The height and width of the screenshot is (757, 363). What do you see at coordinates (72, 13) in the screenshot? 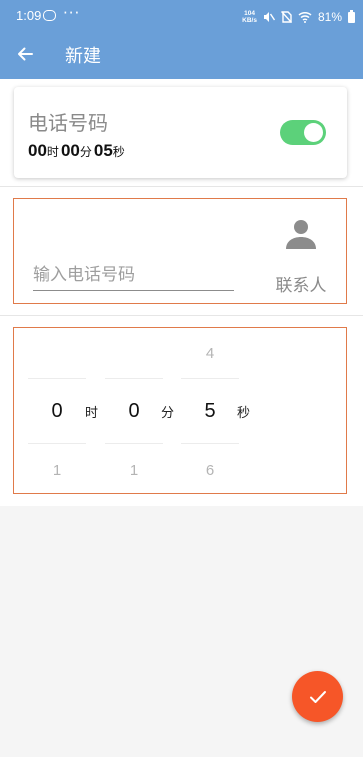
I see `more-notifications-icon: ···` at bounding box center [72, 13].